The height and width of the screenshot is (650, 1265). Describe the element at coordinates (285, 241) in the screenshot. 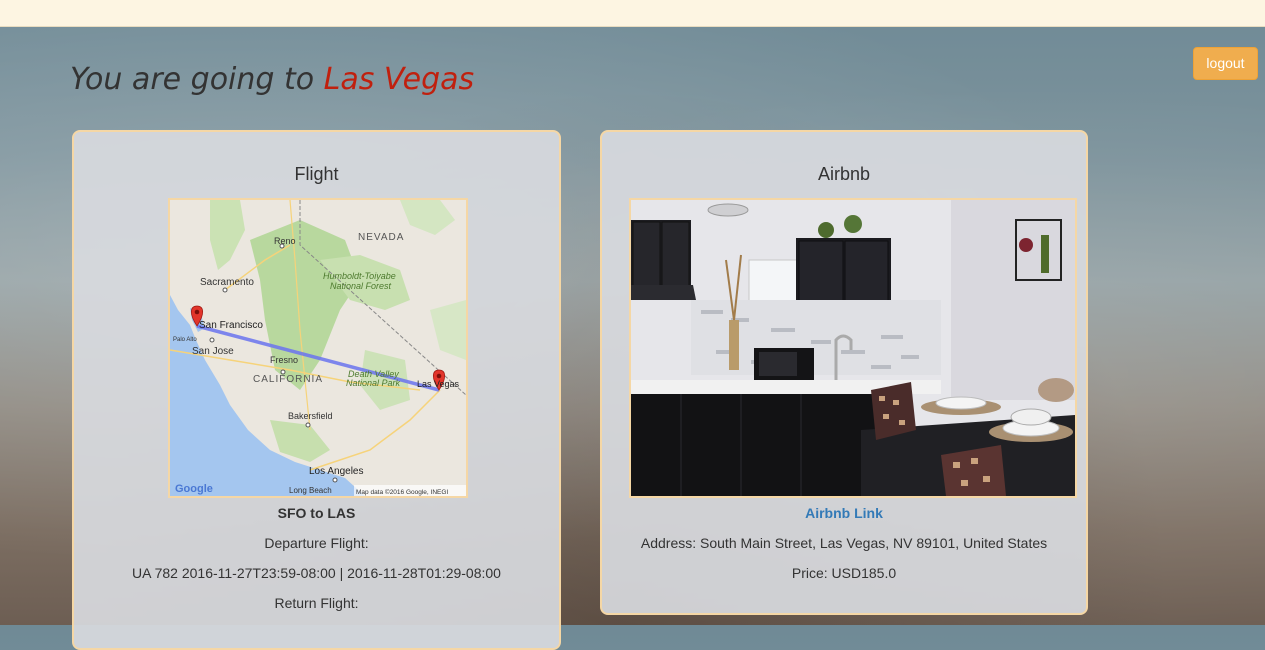

I see `map-label-reno: Reno` at that location.